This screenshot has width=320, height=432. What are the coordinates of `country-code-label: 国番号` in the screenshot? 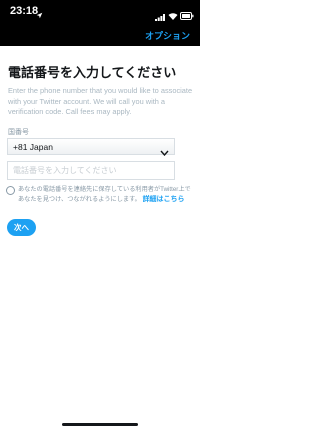 It's located at (18, 132).